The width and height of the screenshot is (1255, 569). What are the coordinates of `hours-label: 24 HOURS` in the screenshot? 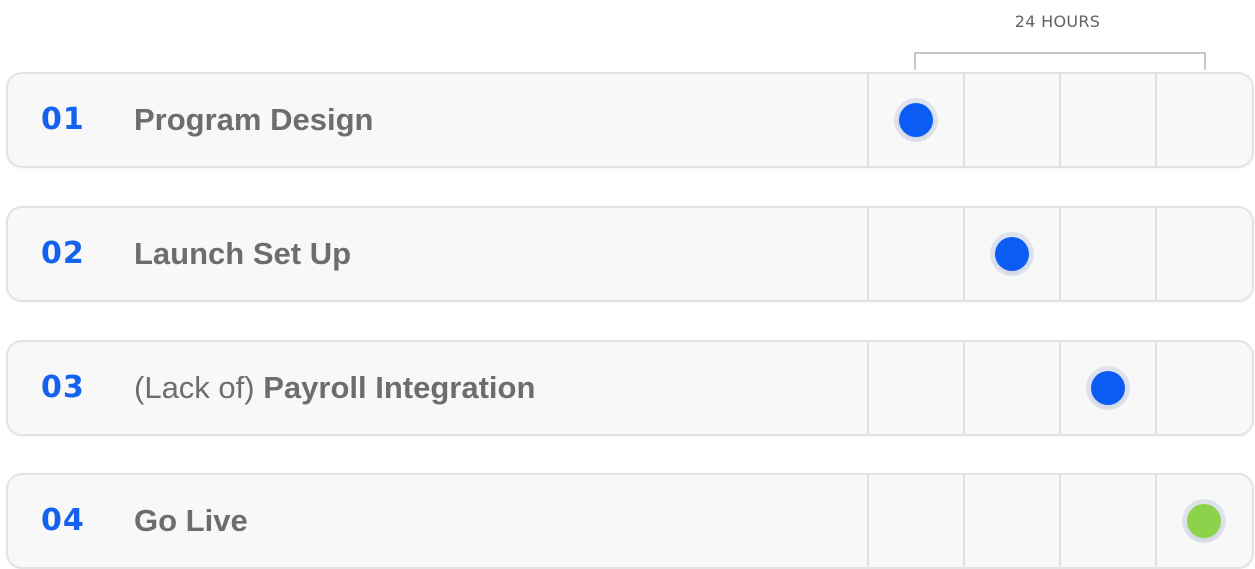 It's located at (1057, 21).